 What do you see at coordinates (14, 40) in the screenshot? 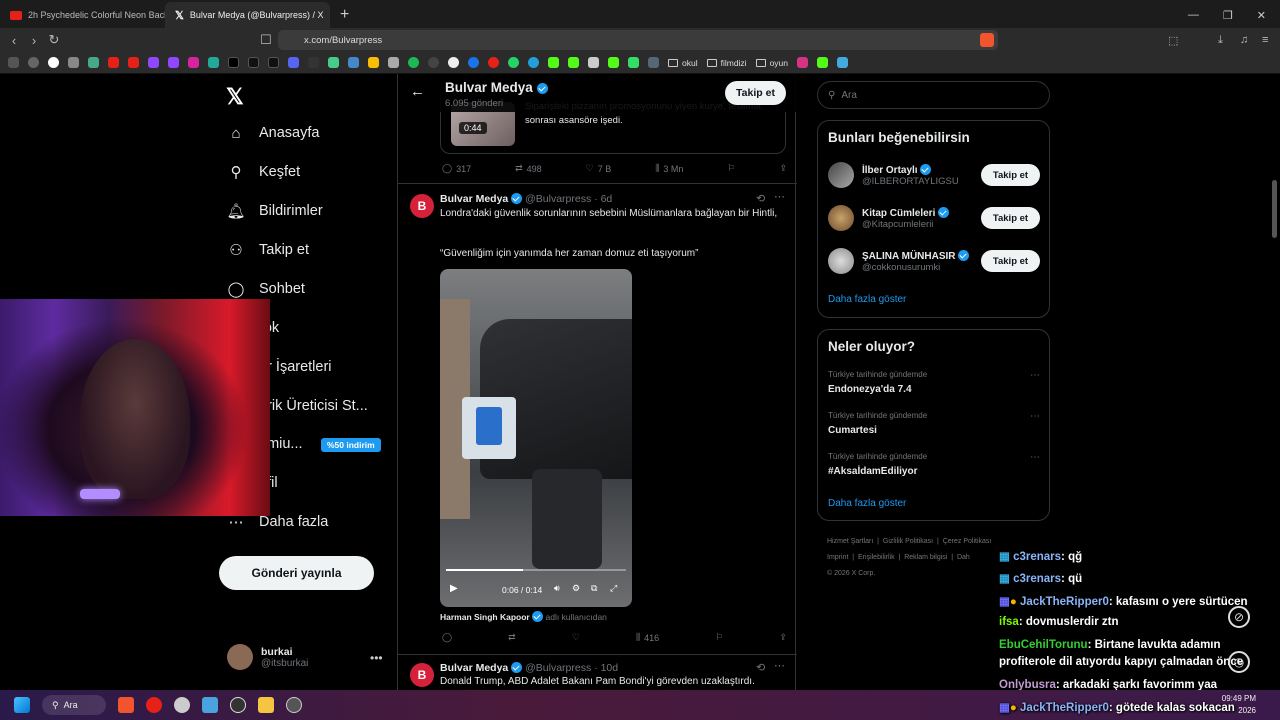
I see `back-icon: ‹` at bounding box center [14, 40].